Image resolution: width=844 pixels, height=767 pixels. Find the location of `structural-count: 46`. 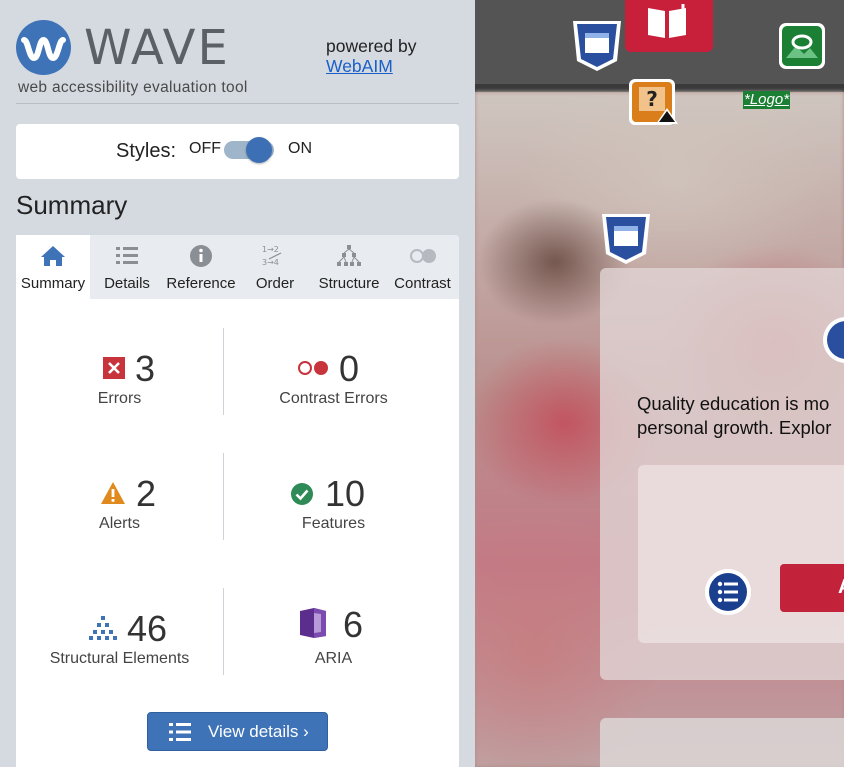

structural-count: 46 is located at coordinates (147, 628).